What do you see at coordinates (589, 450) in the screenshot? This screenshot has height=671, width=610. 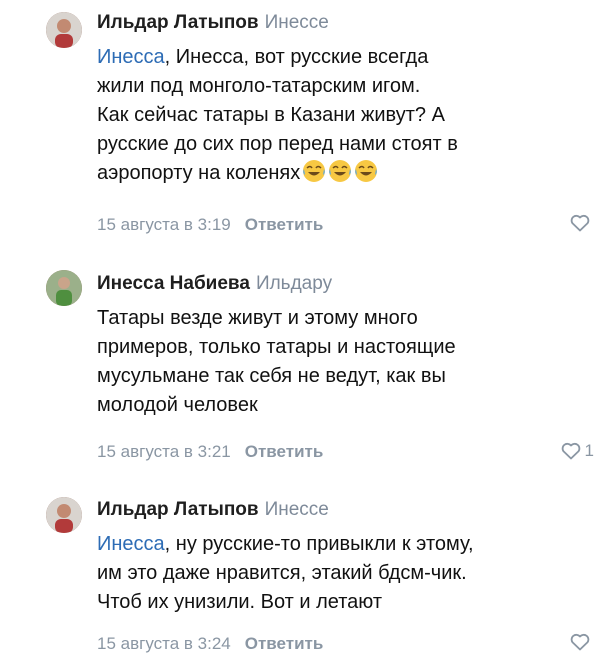 I see `like-count: 1` at bounding box center [589, 450].